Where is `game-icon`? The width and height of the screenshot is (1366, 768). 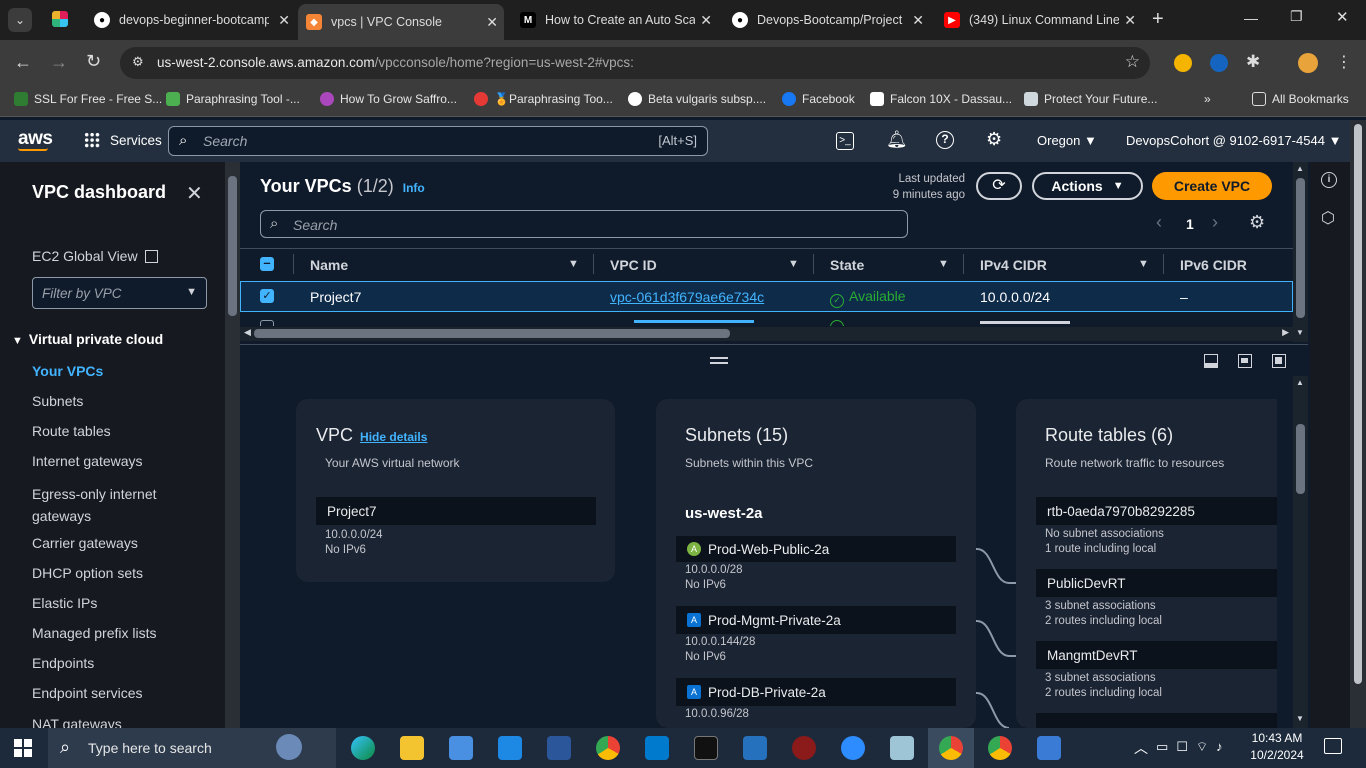
game-icon is located at coordinates (804, 748).